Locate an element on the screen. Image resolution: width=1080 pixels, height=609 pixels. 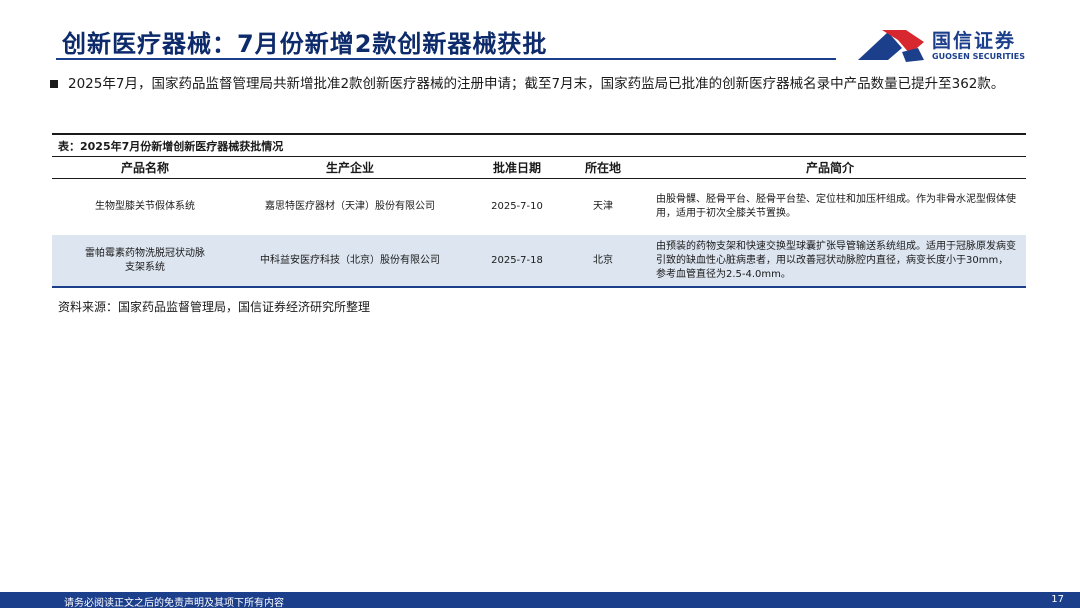
cell-location: 北京 is located at coordinates (603, 261).